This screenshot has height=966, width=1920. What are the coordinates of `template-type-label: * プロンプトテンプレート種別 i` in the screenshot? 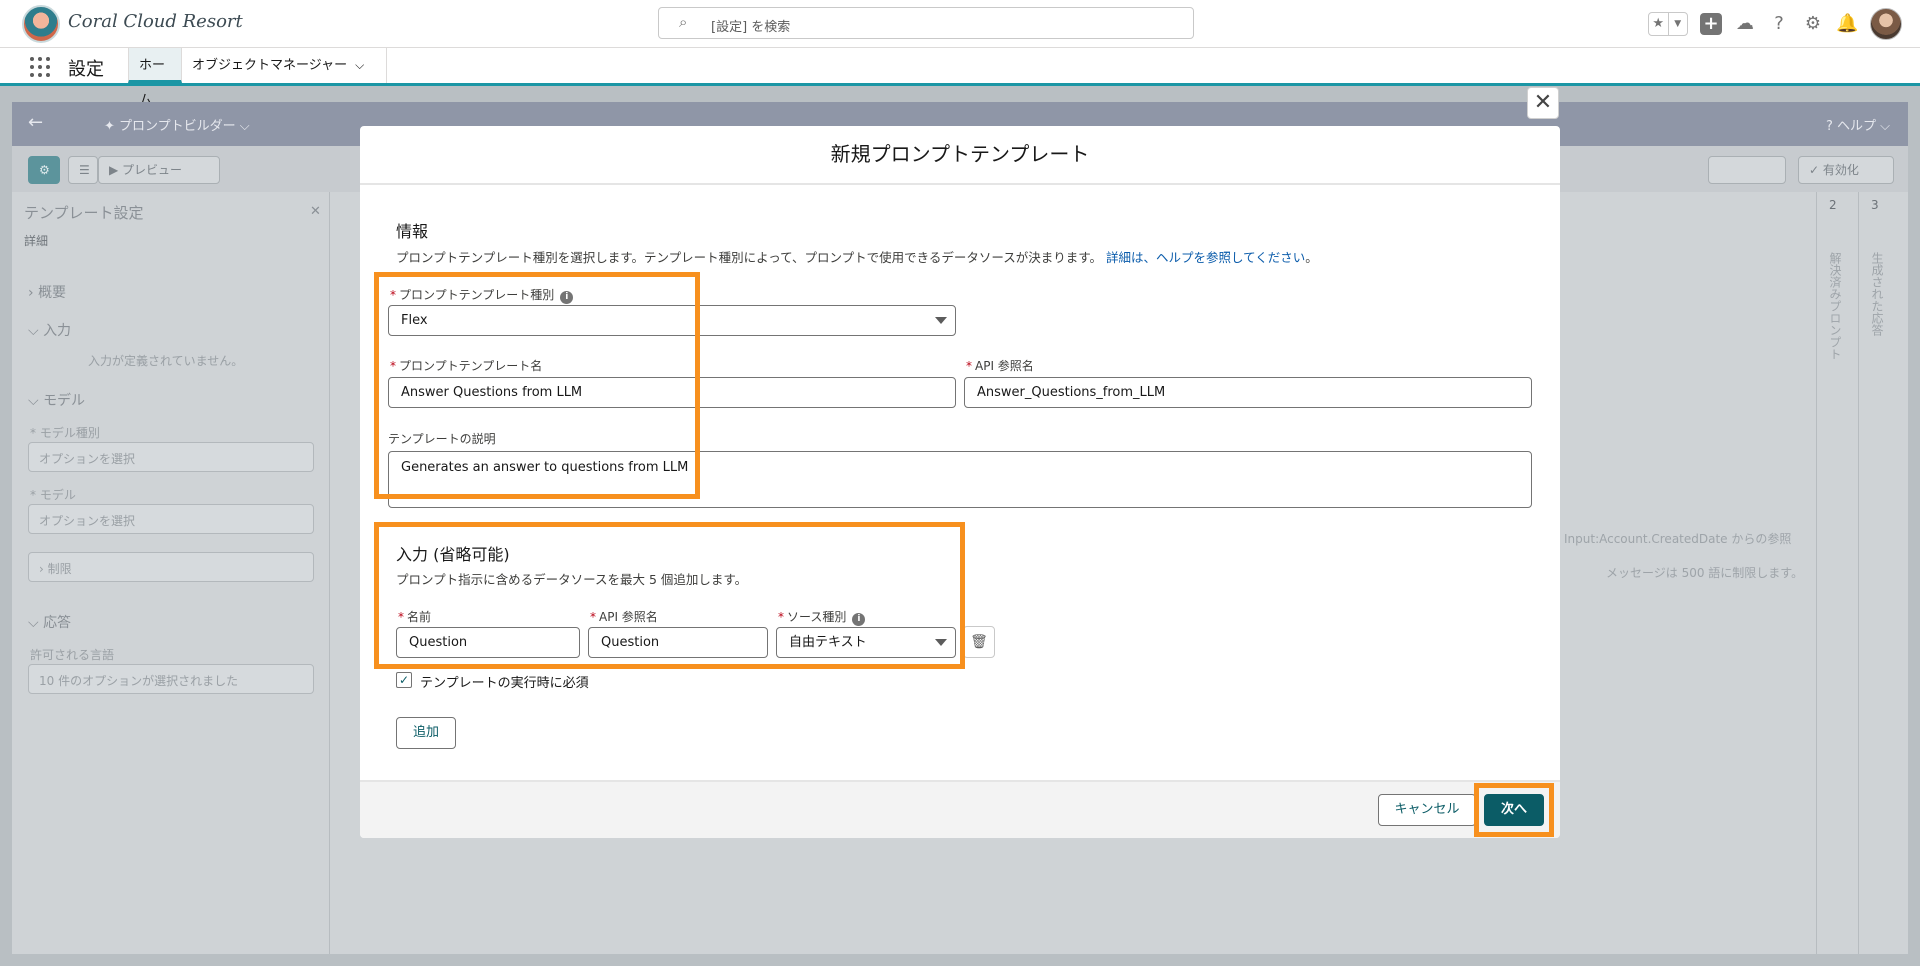 It's located at (482, 295).